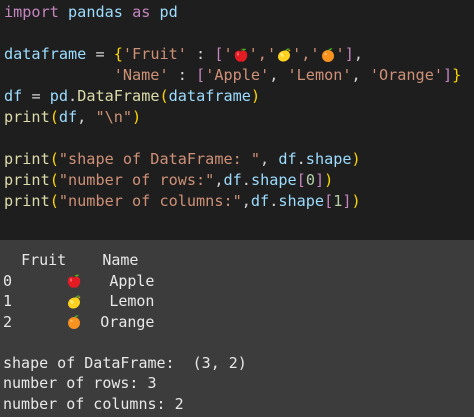 The width and height of the screenshot is (474, 417). I want to click on output-blank-line, so click(237, 342).